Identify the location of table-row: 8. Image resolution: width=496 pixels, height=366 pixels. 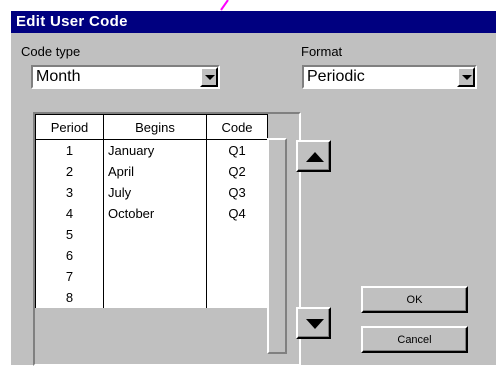
(151, 297).